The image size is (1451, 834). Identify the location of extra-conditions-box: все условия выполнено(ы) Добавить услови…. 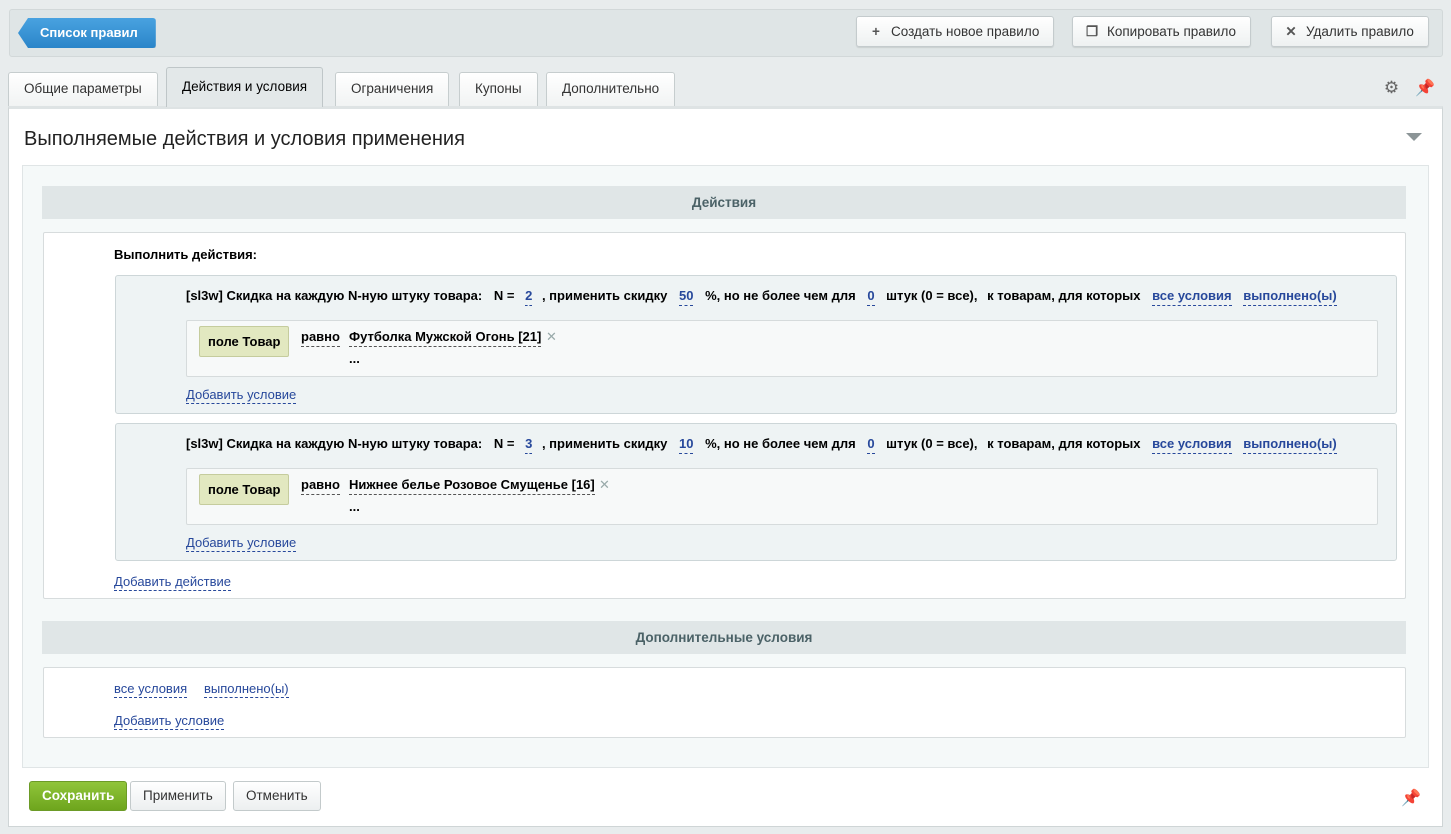
(724, 702).